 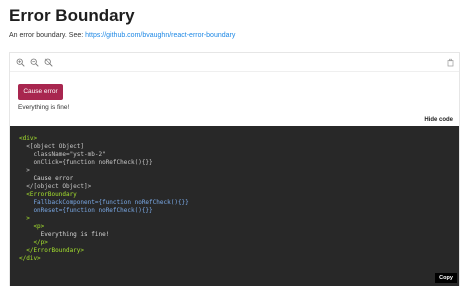 What do you see at coordinates (55, 186) in the screenshot?
I see `code-line: </[object Object]>` at bounding box center [55, 186].